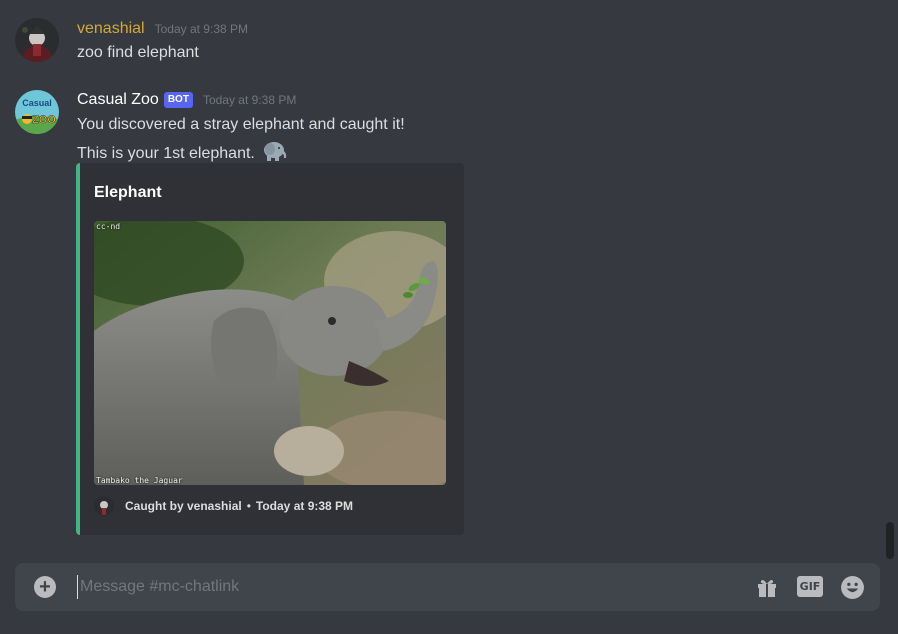 The image size is (898, 634). What do you see at coordinates (890, 540) in the screenshot?
I see `scrollbar-thumb` at bounding box center [890, 540].